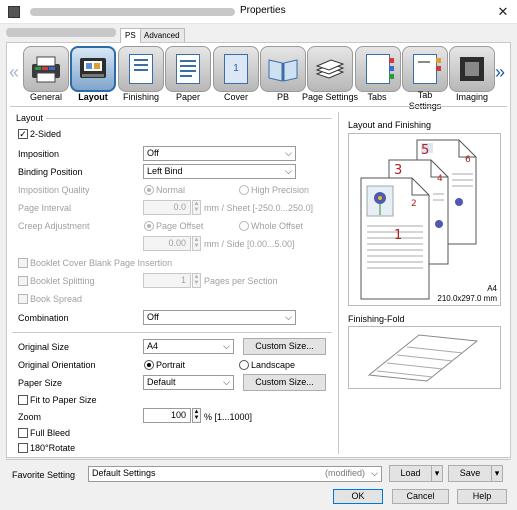 The height and width of the screenshot is (510, 517). Describe the element at coordinates (45, 208) in the screenshot. I see `page-interval-label: Page Interval` at that location.